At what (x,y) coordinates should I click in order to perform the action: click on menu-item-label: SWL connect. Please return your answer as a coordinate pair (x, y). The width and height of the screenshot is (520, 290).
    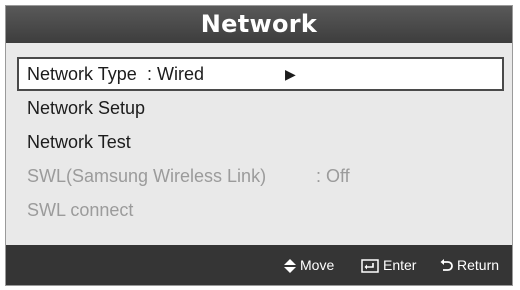
    Looking at the image, I should click on (80, 210).